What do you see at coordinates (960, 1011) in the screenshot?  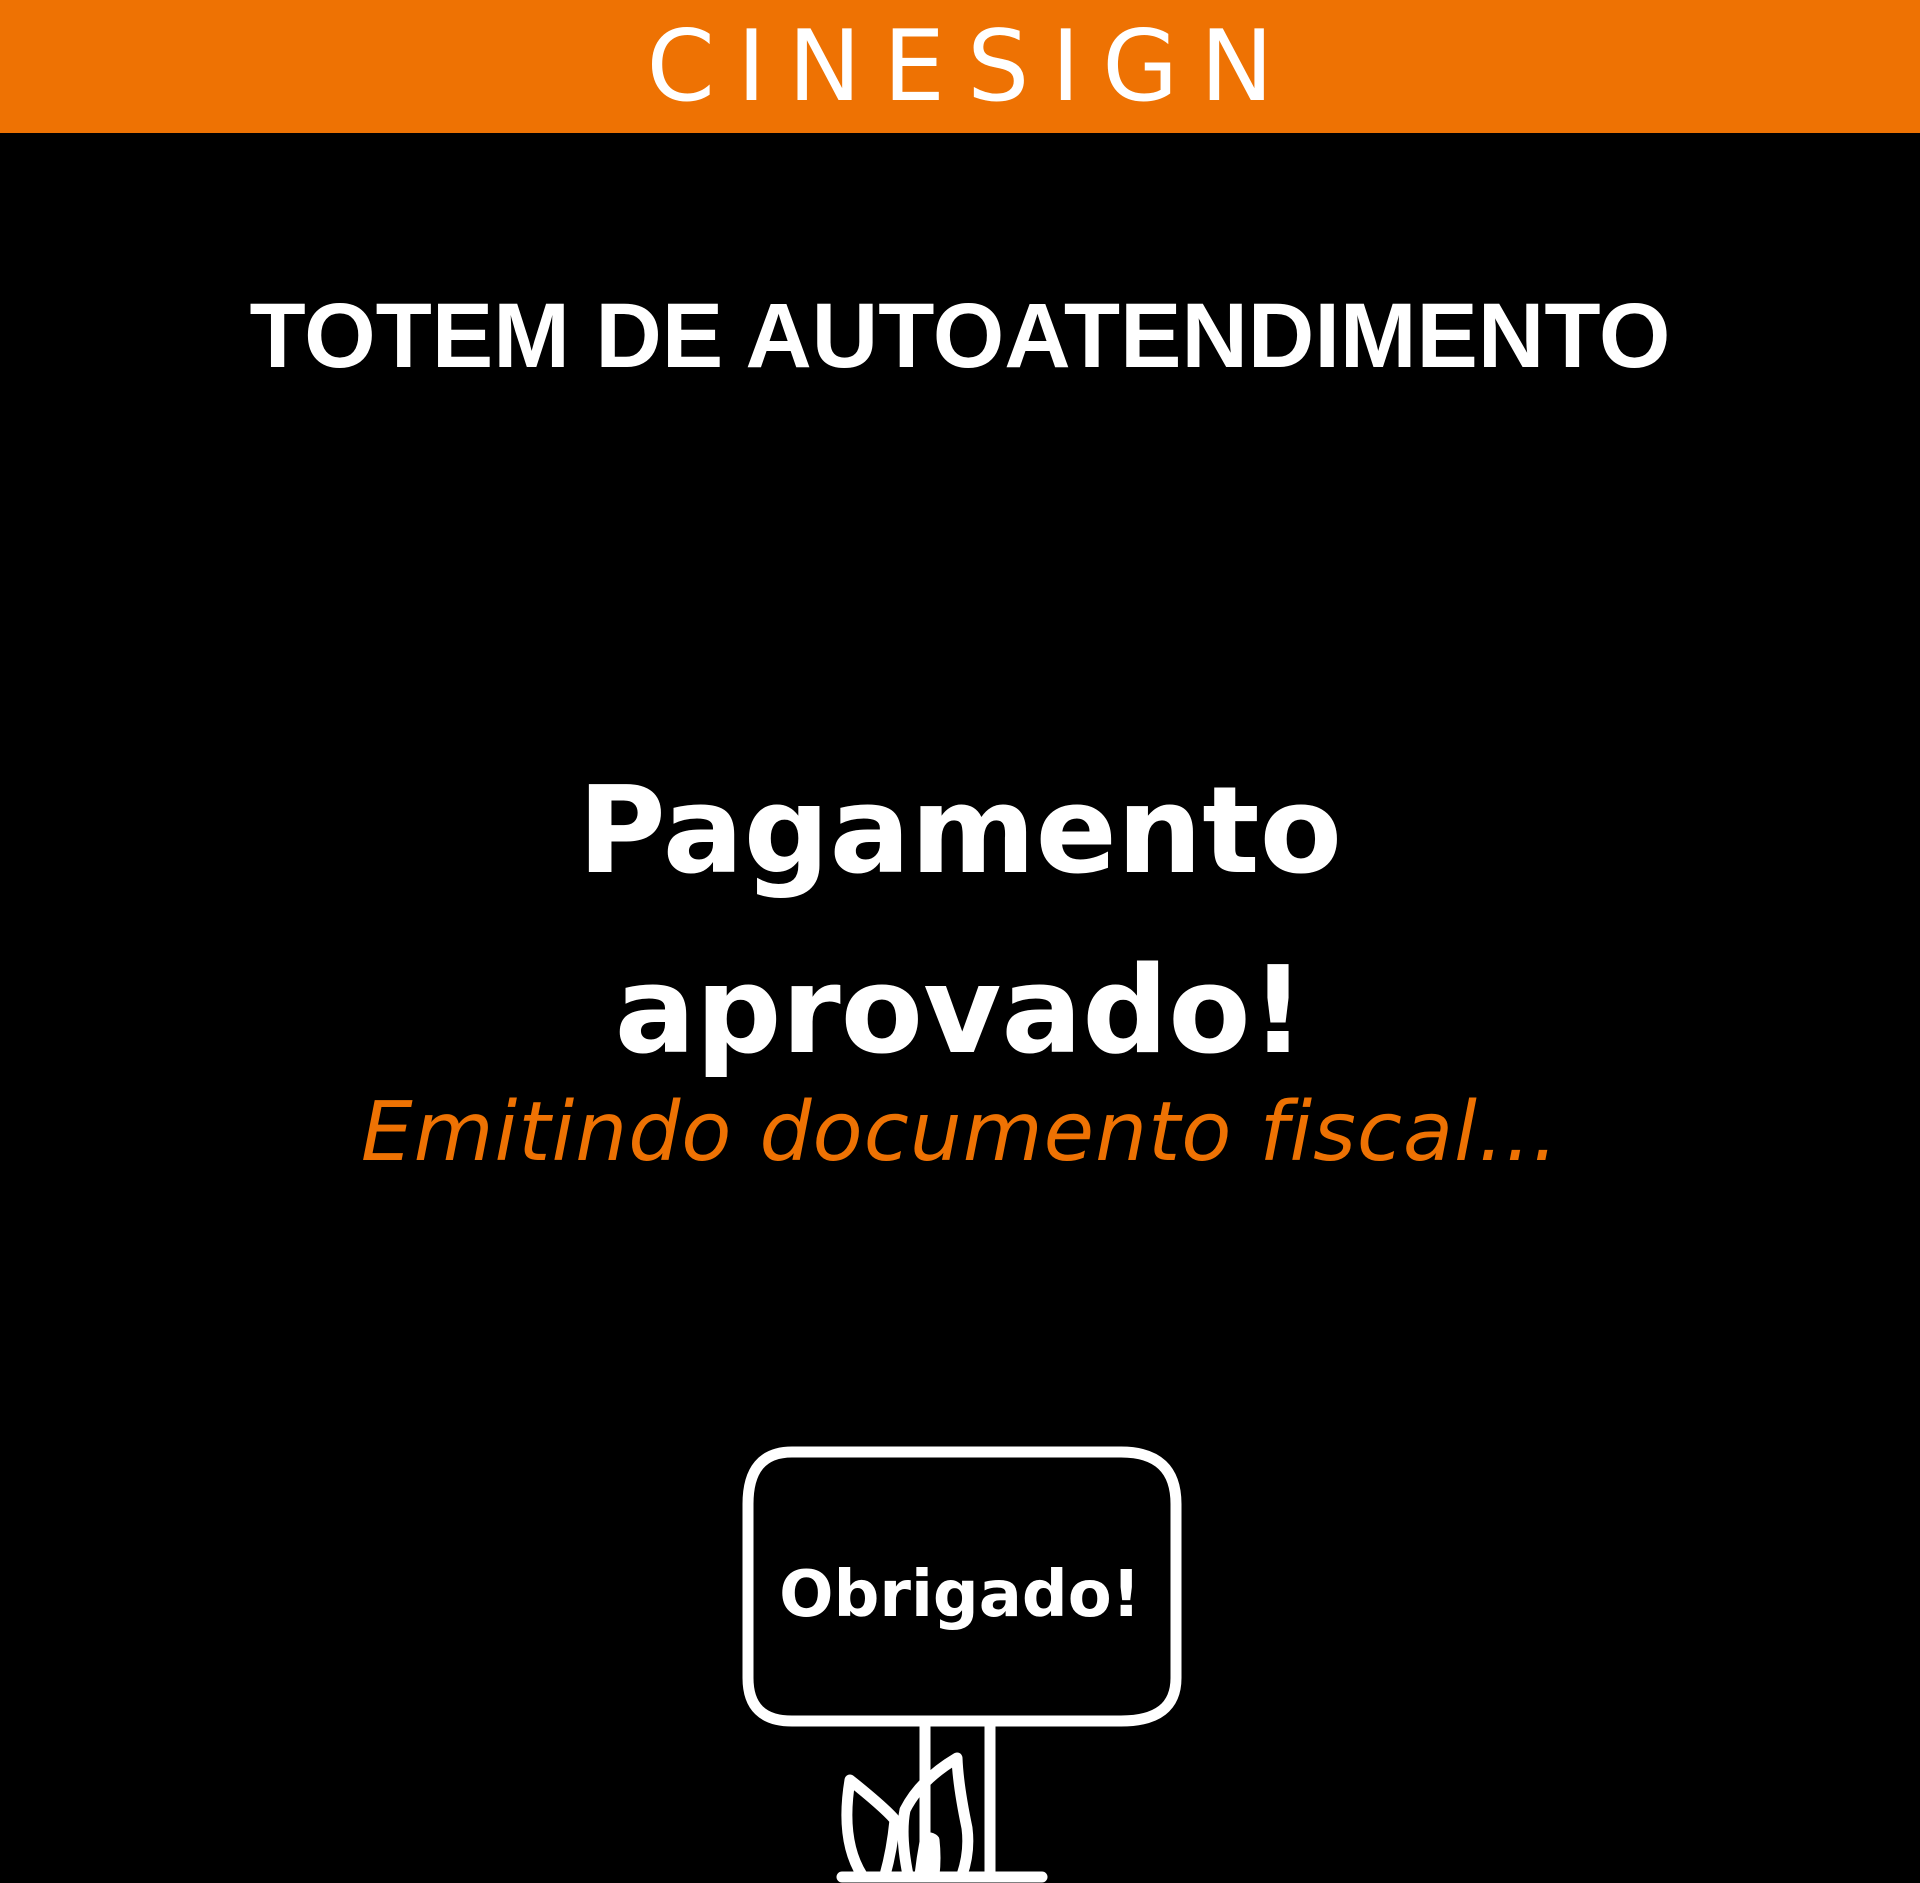 I see `payment-status-line-2: aprovado!` at bounding box center [960, 1011].